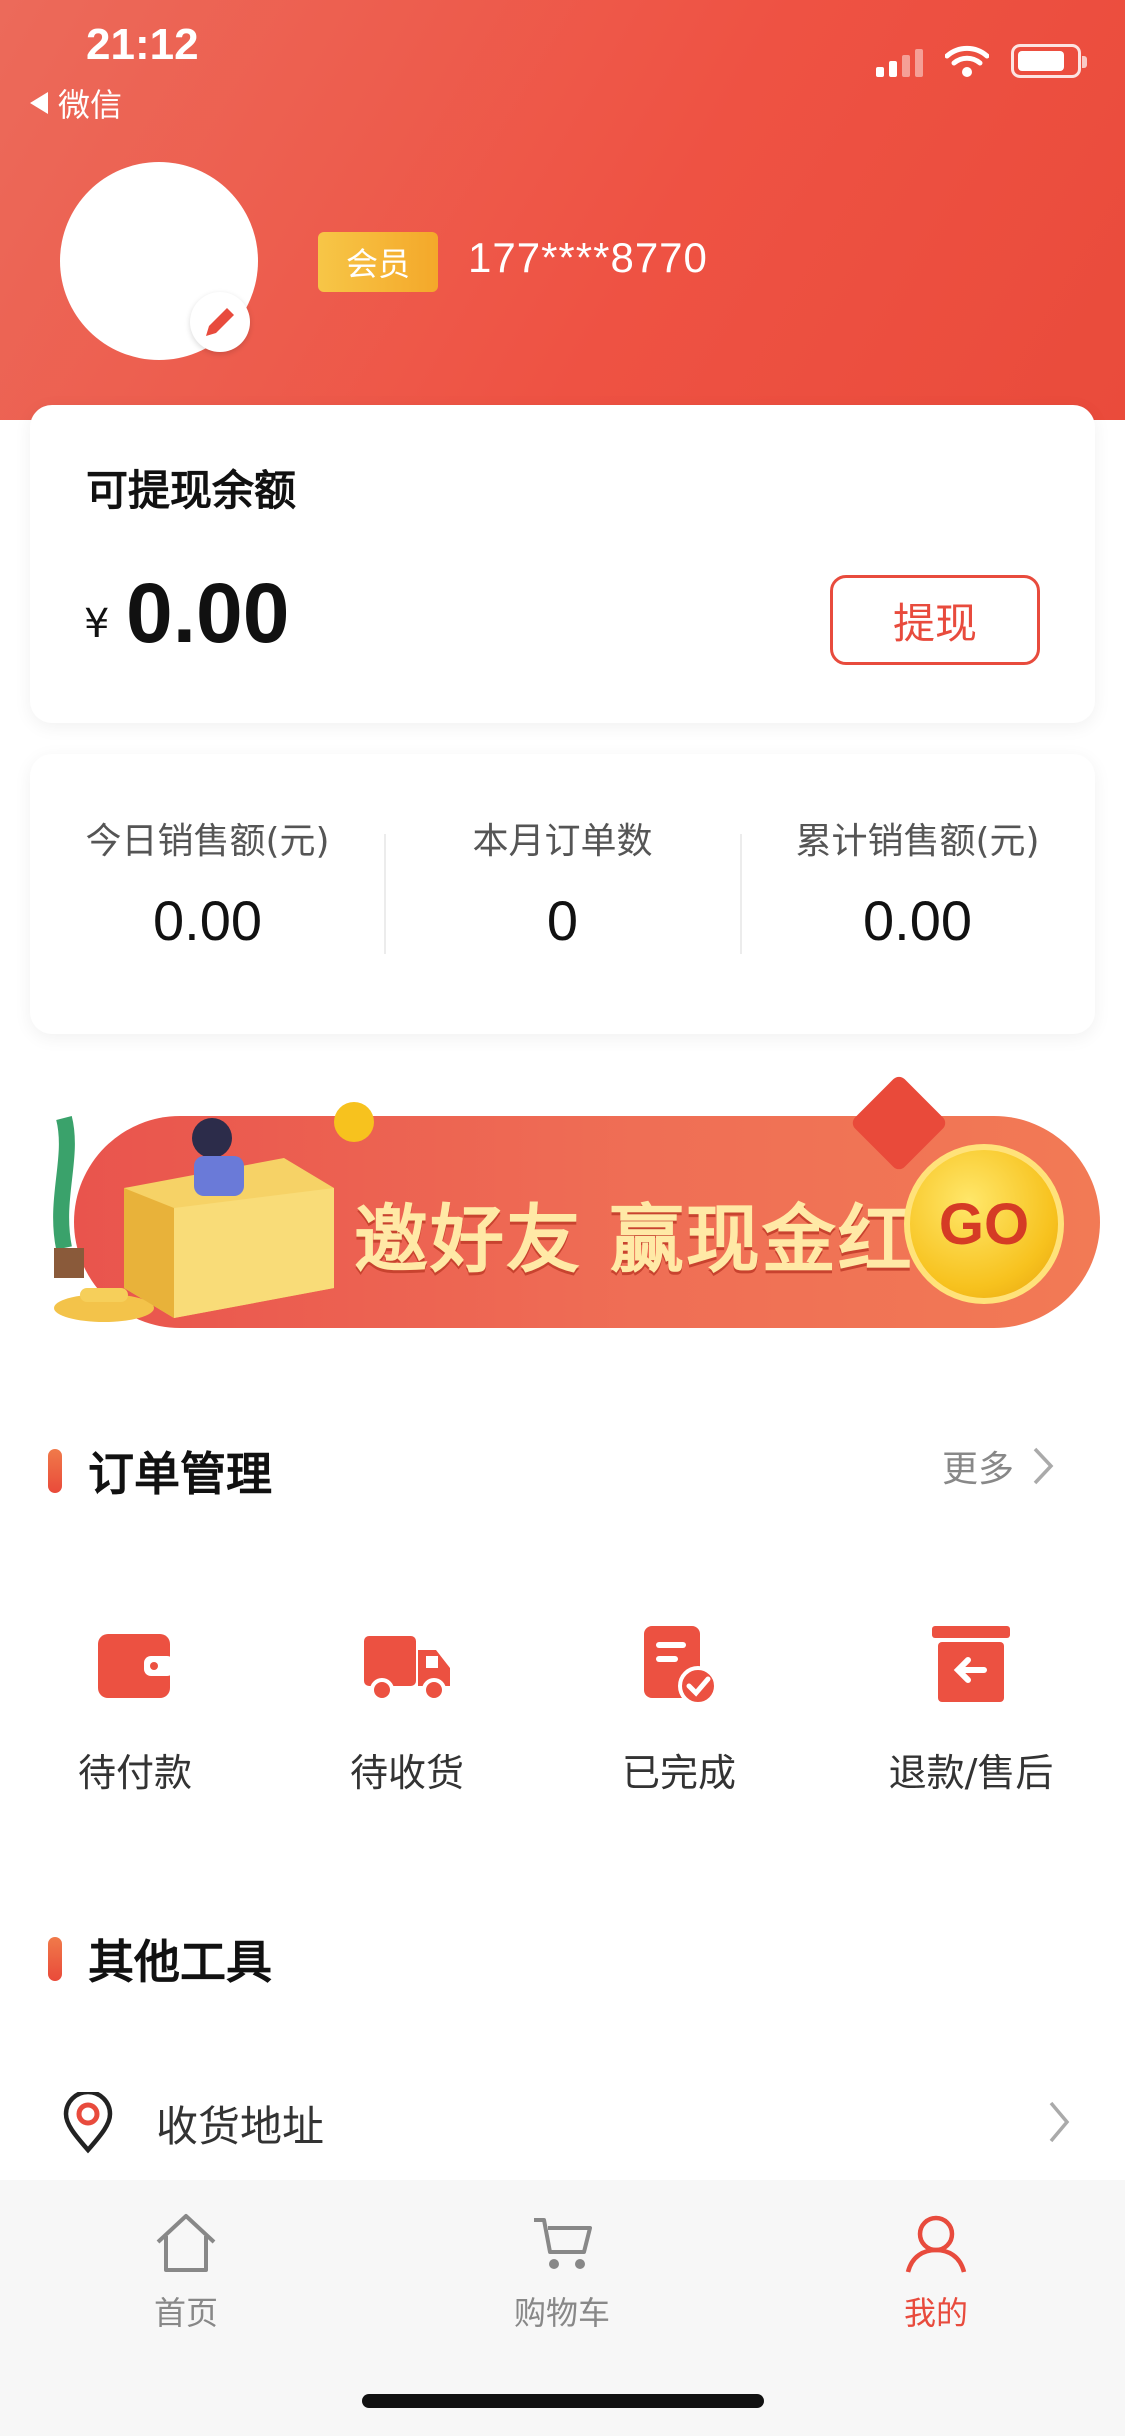  Describe the element at coordinates (588, 257) in the screenshot. I see `user-phone: 177****8770` at that location.